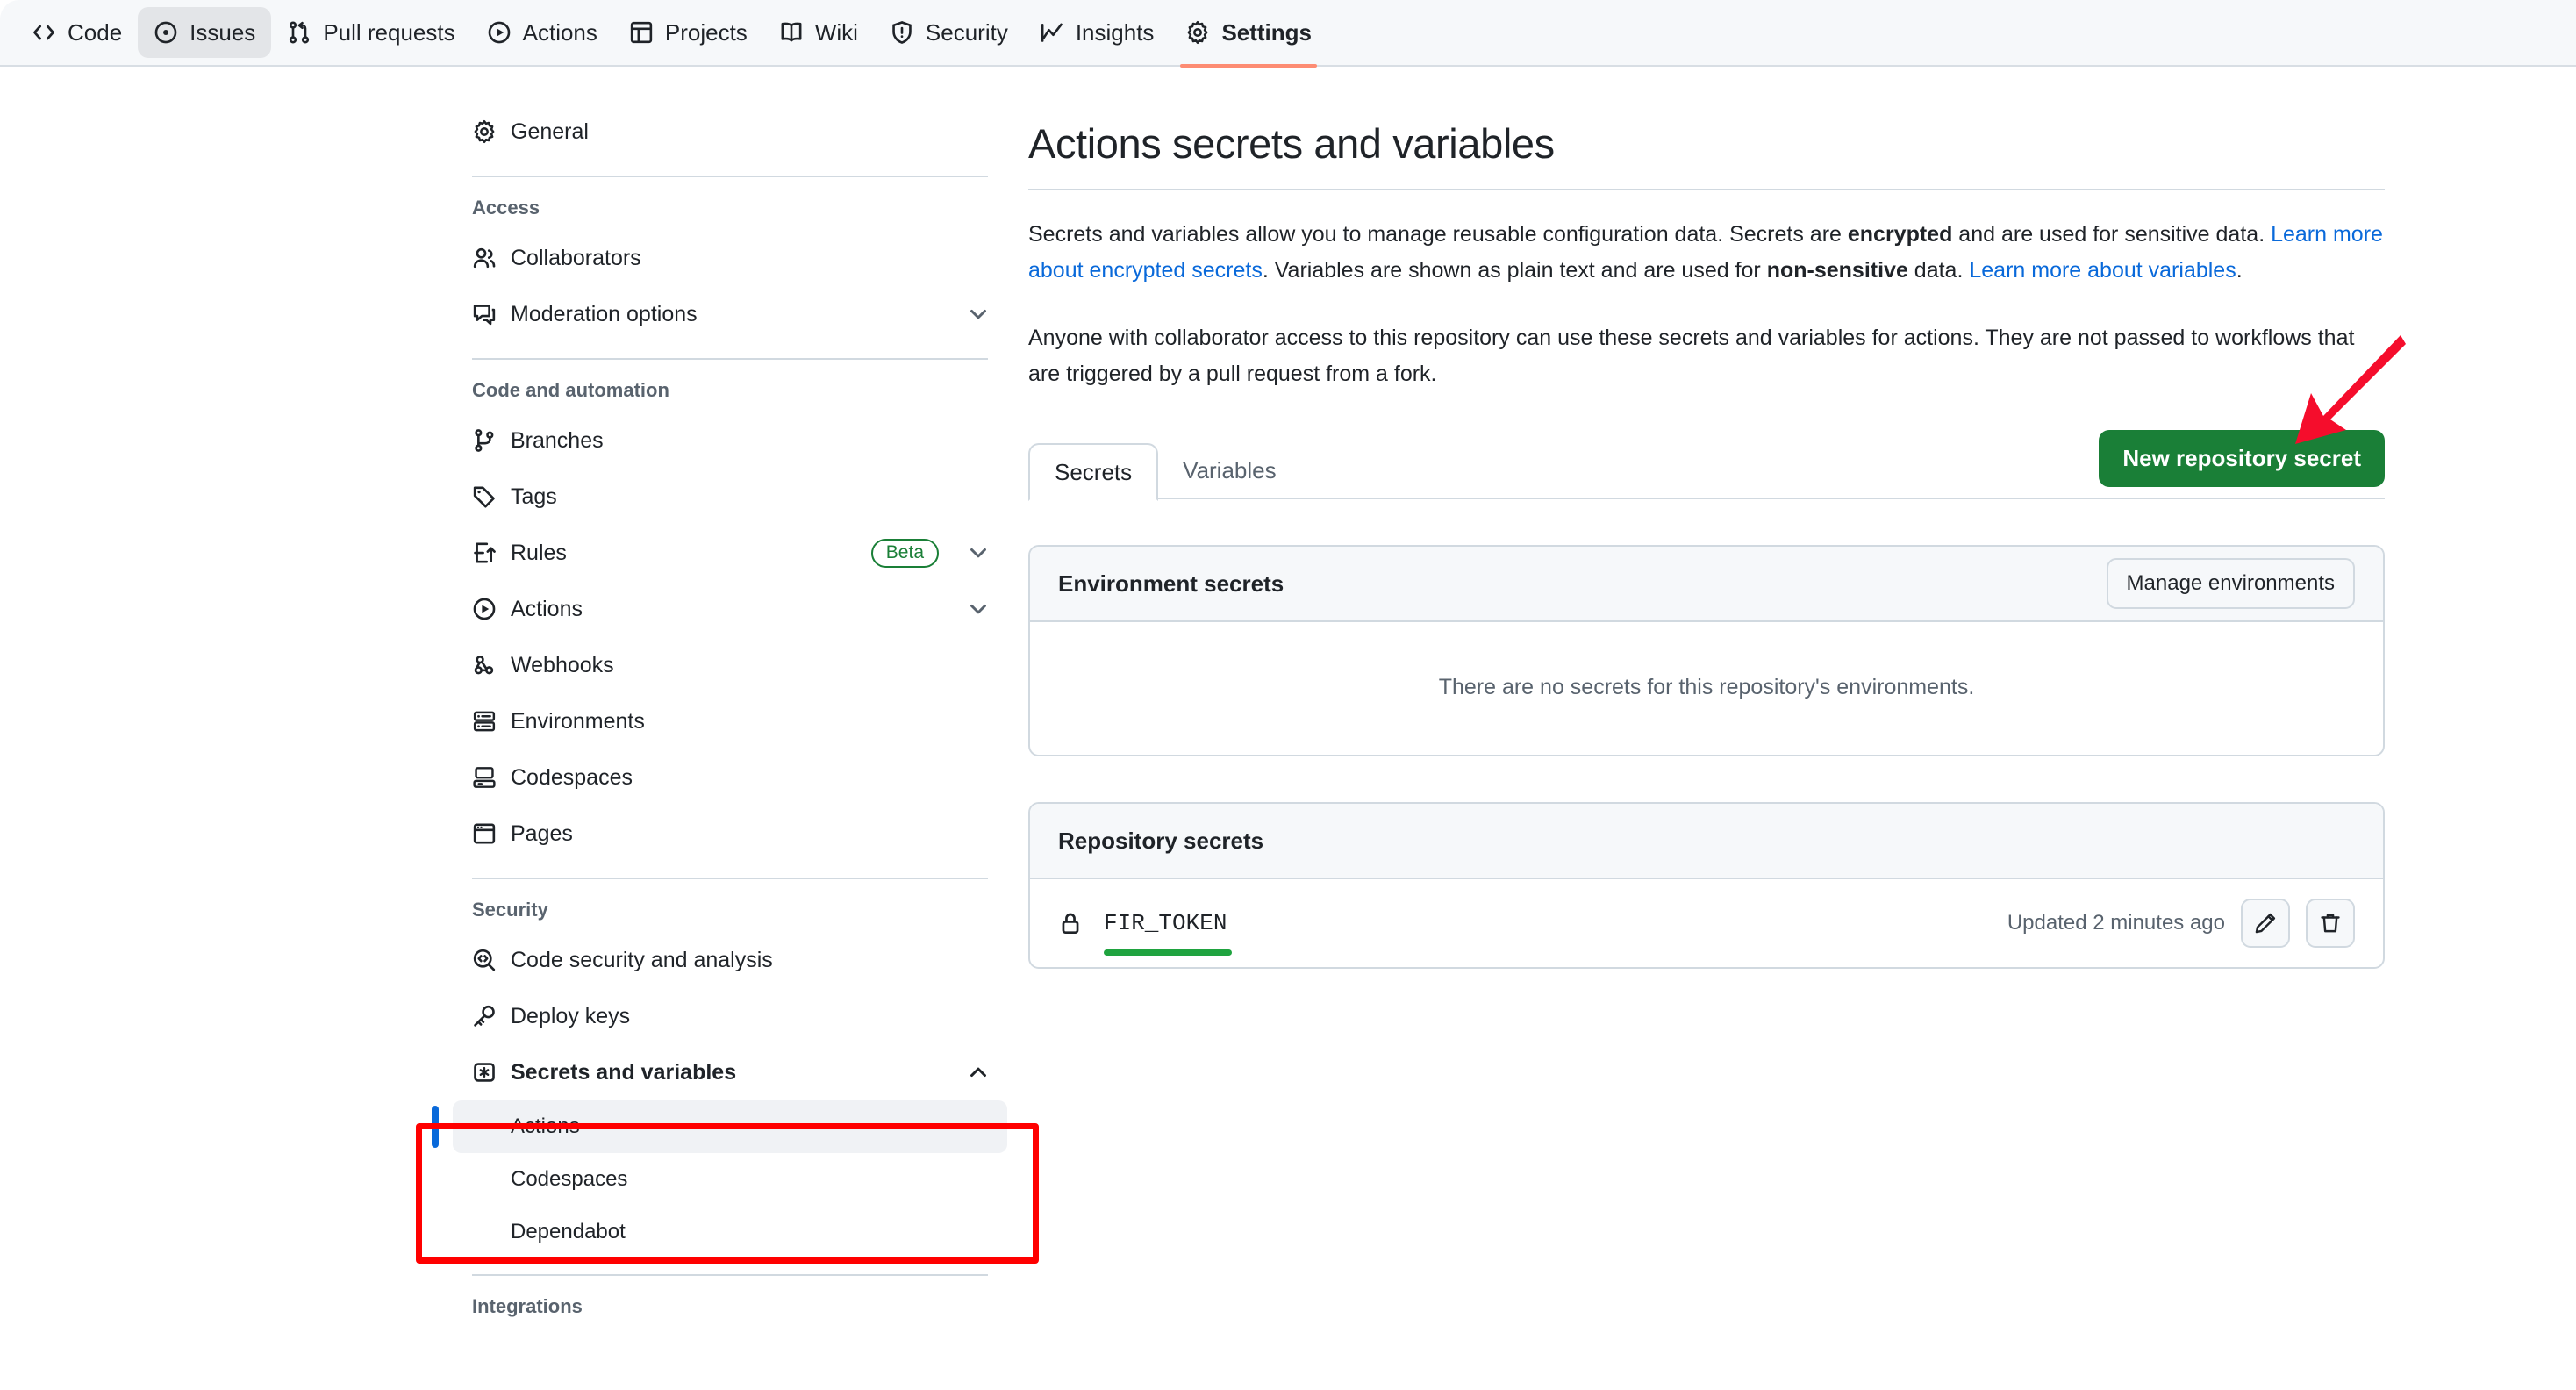  Describe the element at coordinates (484, 721) in the screenshot. I see `server-icon` at that location.